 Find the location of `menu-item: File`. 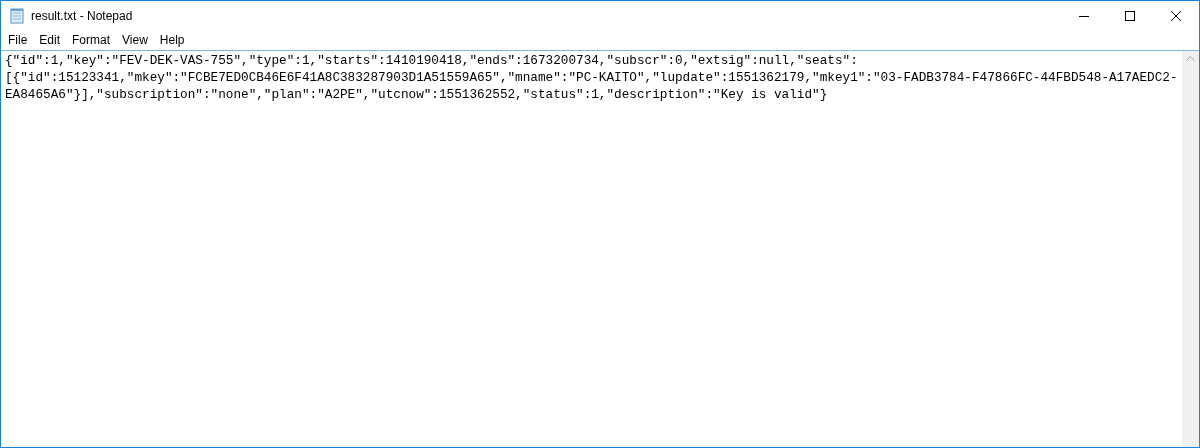

menu-item: File is located at coordinates (18, 40).